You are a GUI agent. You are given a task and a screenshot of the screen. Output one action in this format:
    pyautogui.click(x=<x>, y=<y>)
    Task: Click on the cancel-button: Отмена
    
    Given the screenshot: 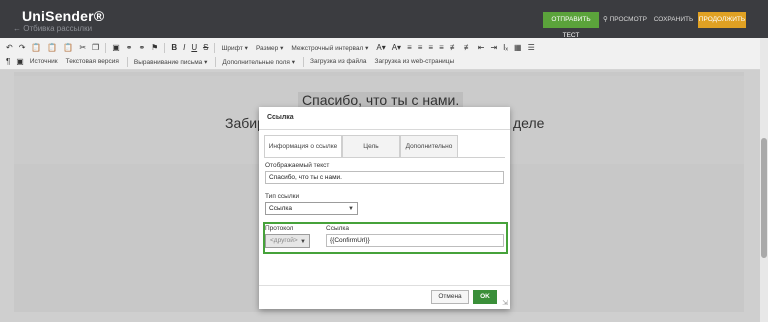 What is the action you would take?
    pyautogui.click(x=450, y=297)
    